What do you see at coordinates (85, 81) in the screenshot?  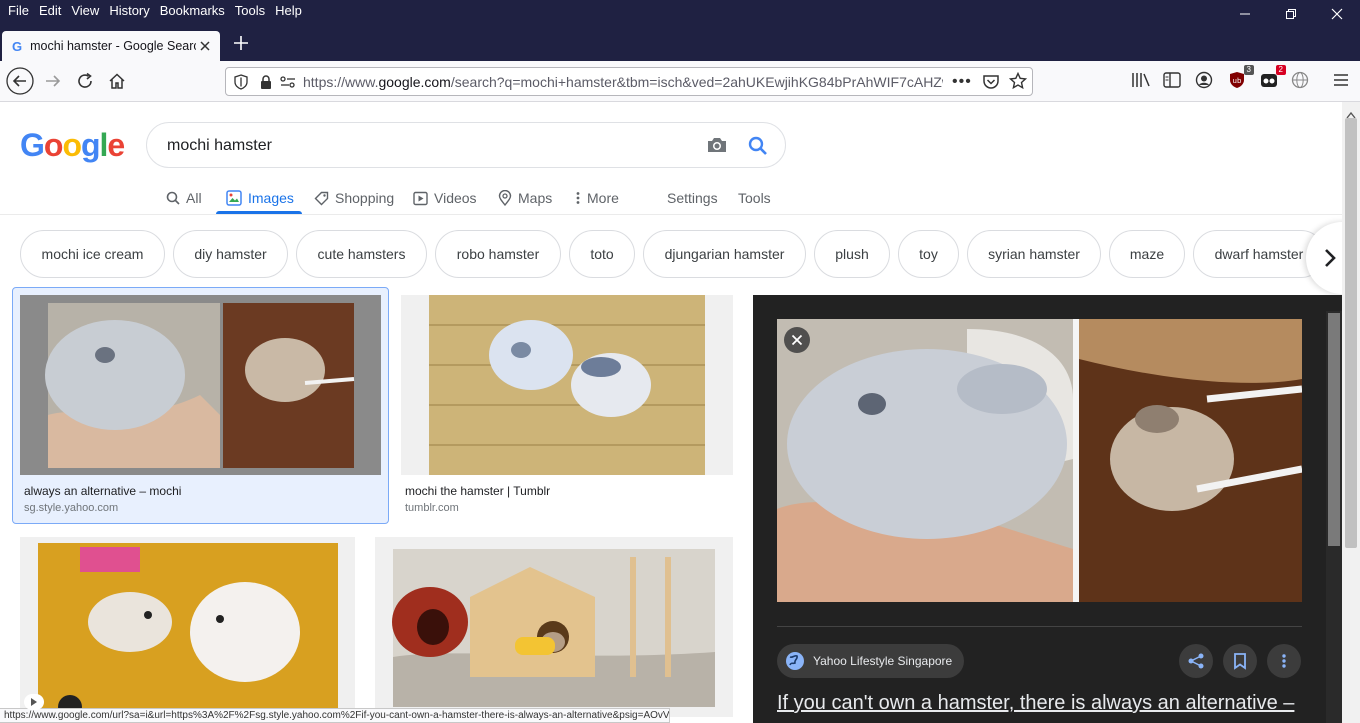 I see `reload-button` at bounding box center [85, 81].